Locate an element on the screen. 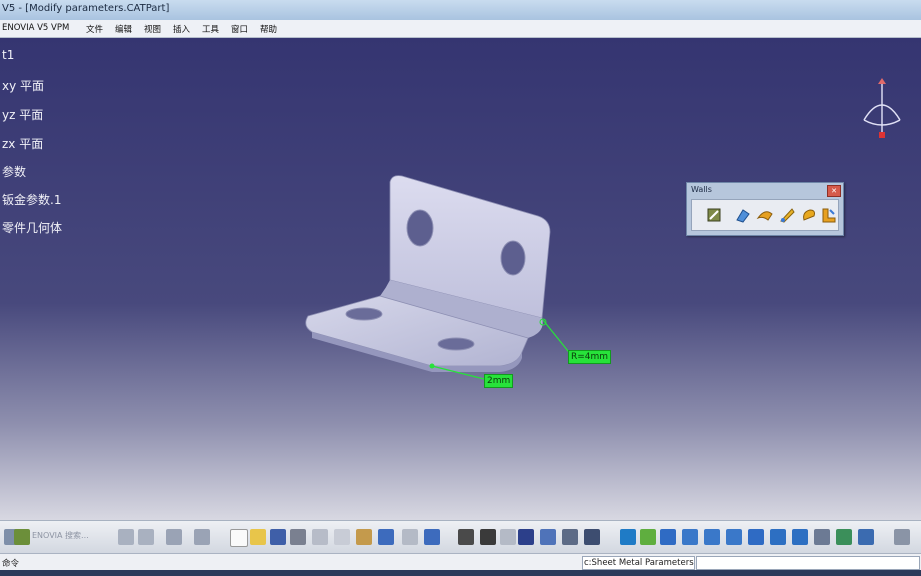  multi-view-icon is located at coordinates (778, 537).